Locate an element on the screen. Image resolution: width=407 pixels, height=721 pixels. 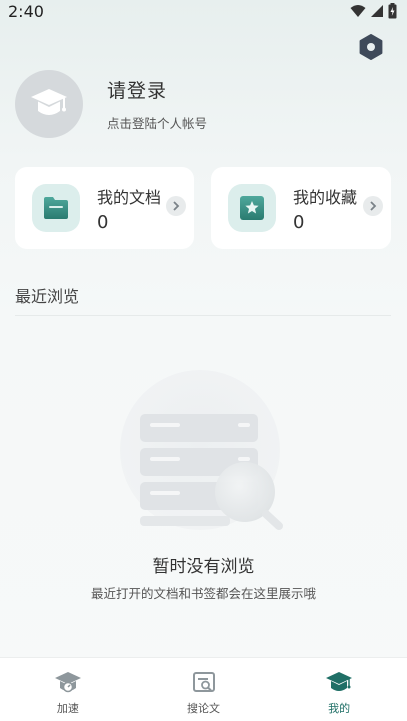
recent-section-title: 最近浏览 is located at coordinates (47, 296).